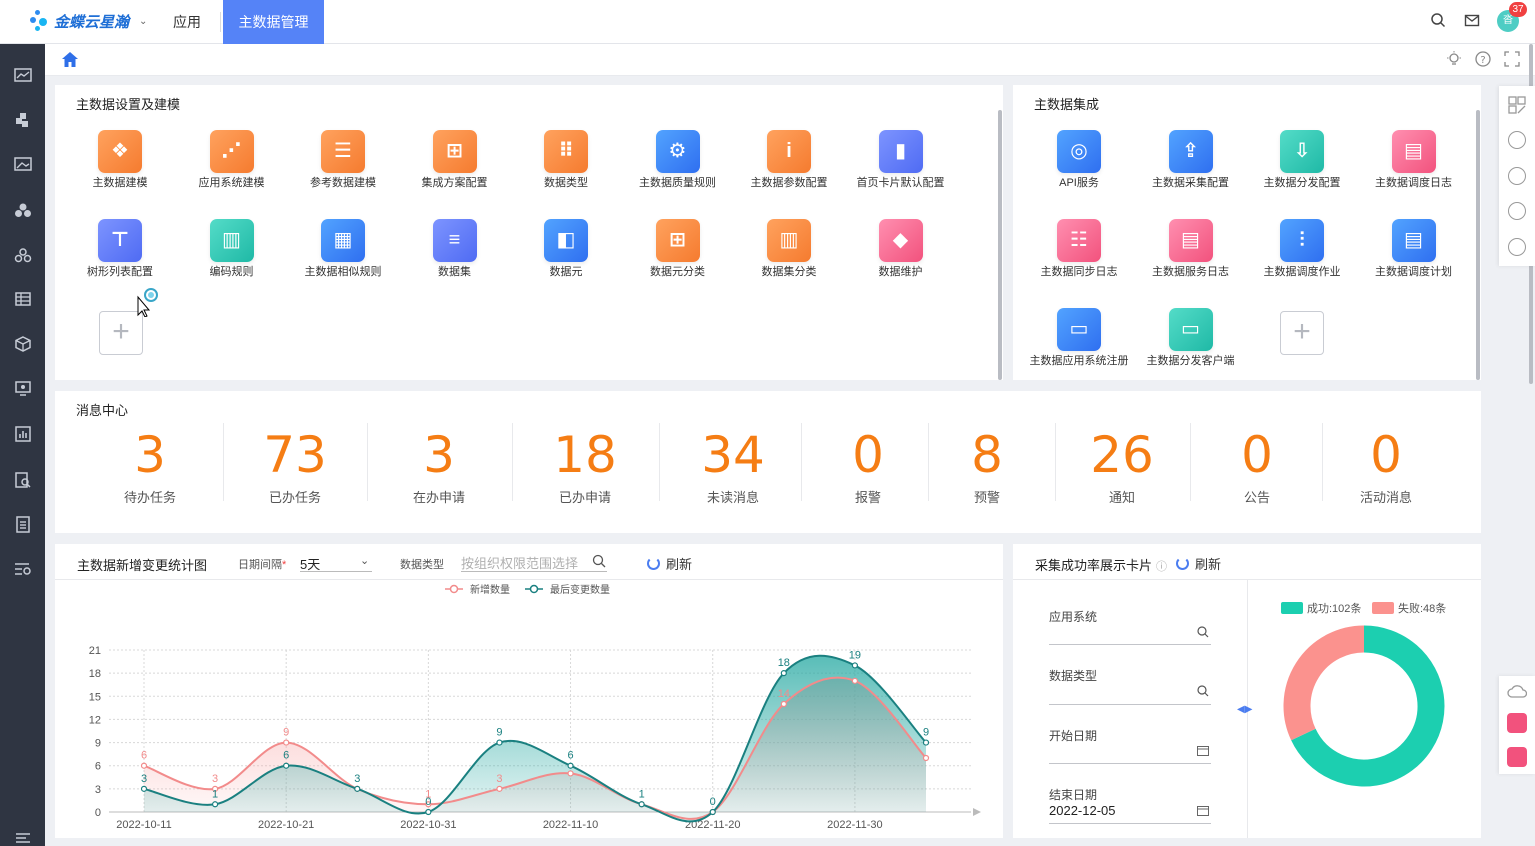  Describe the element at coordinates (1302, 259) in the screenshot. I see `tile-sliders: ⫶ 主数据调度作业` at that location.